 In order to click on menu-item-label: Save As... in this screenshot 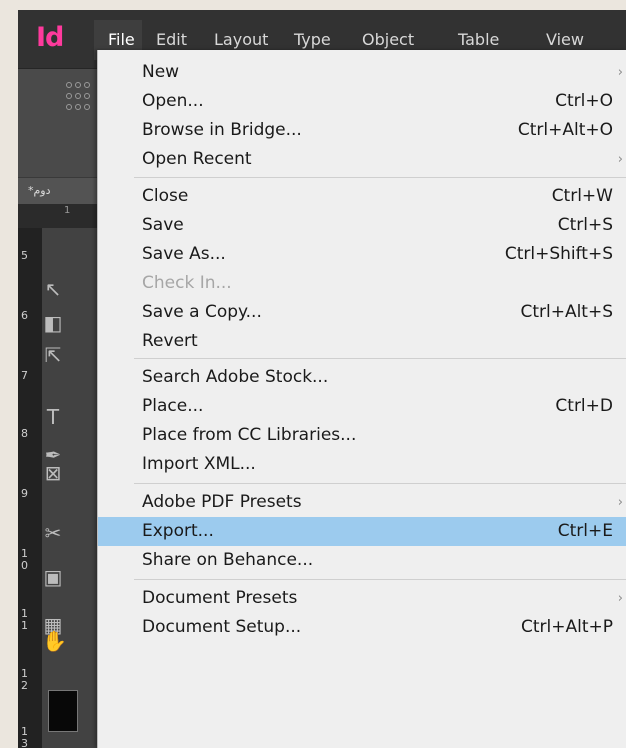, I will do `click(184, 254)`.